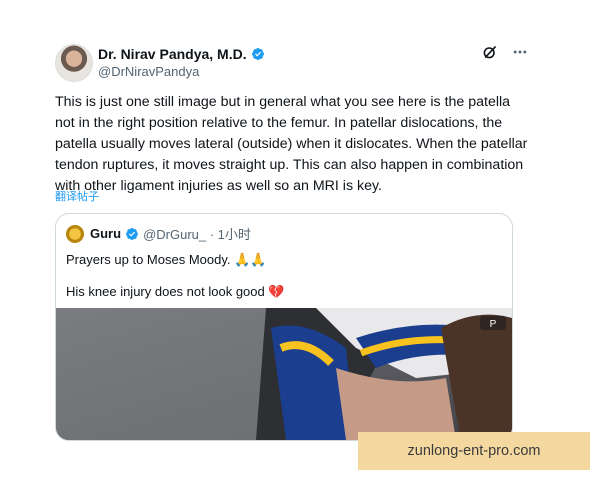 The image size is (600, 480). What do you see at coordinates (197, 233) in the screenshot?
I see `quoted-handle-time: @DrGuru_ · 1小时` at bounding box center [197, 233].